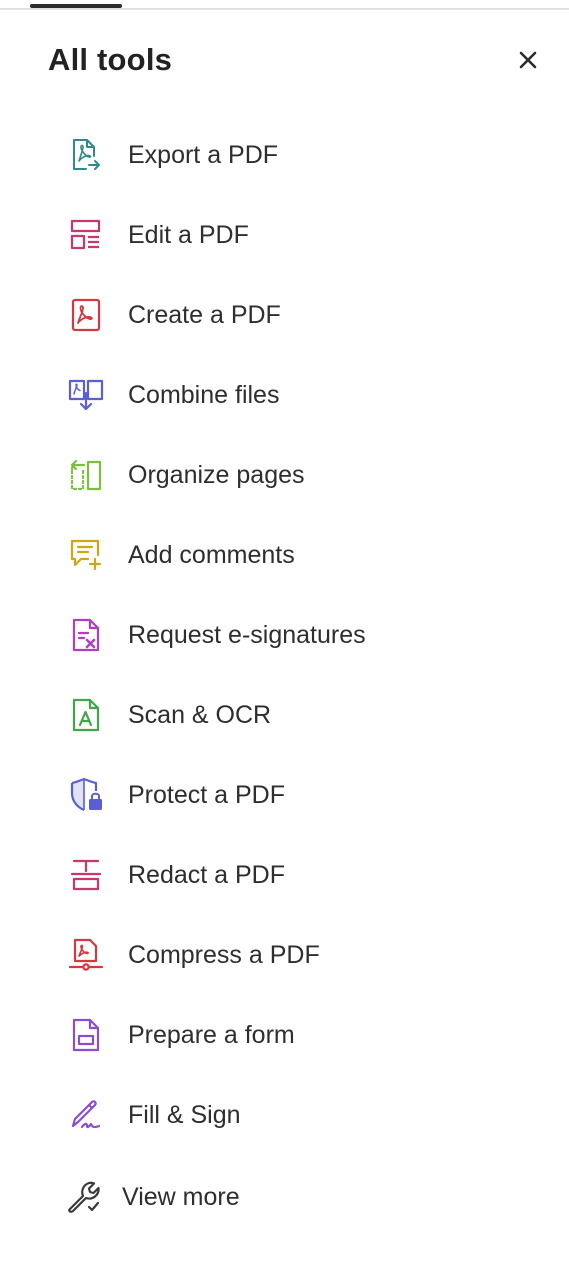 This screenshot has height=1261, width=569. Describe the element at coordinates (184, 1115) in the screenshot. I see `tool-label: Fill & Sign` at that location.